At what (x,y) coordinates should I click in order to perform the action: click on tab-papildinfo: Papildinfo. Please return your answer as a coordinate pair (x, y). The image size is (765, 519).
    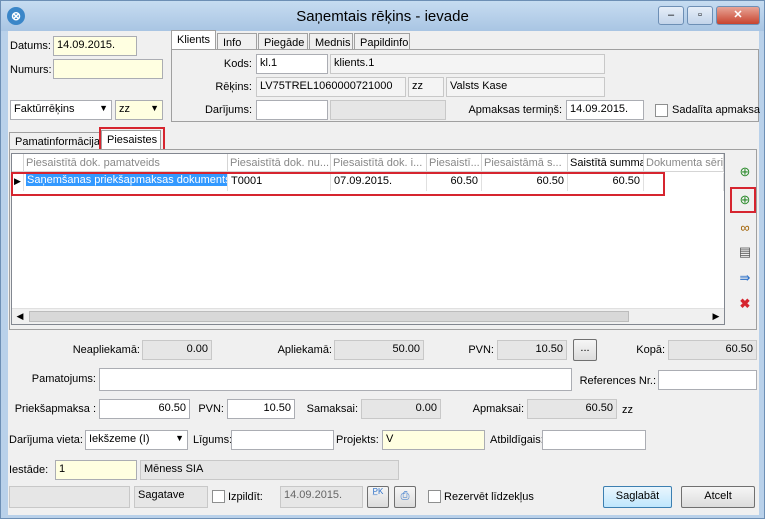
    Looking at the image, I should click on (382, 41).